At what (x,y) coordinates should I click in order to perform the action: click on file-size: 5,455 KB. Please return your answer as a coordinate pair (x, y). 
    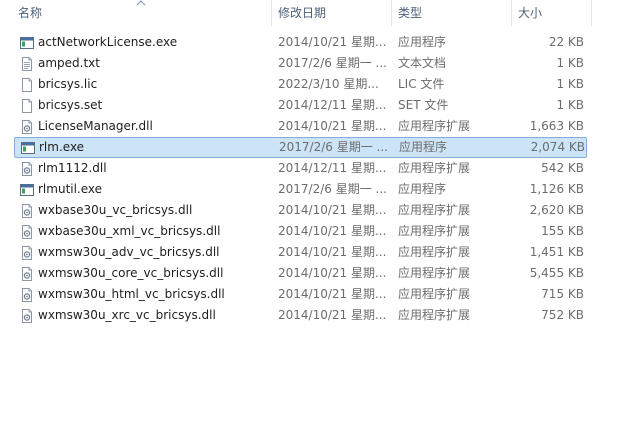
    Looking at the image, I should click on (556, 273).